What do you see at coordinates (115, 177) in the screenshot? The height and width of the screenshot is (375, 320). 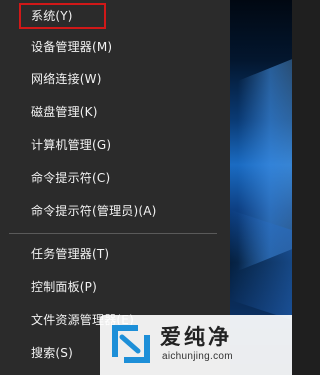 I see `menu-item-command-prompt: 命令提示符(C)` at bounding box center [115, 177].